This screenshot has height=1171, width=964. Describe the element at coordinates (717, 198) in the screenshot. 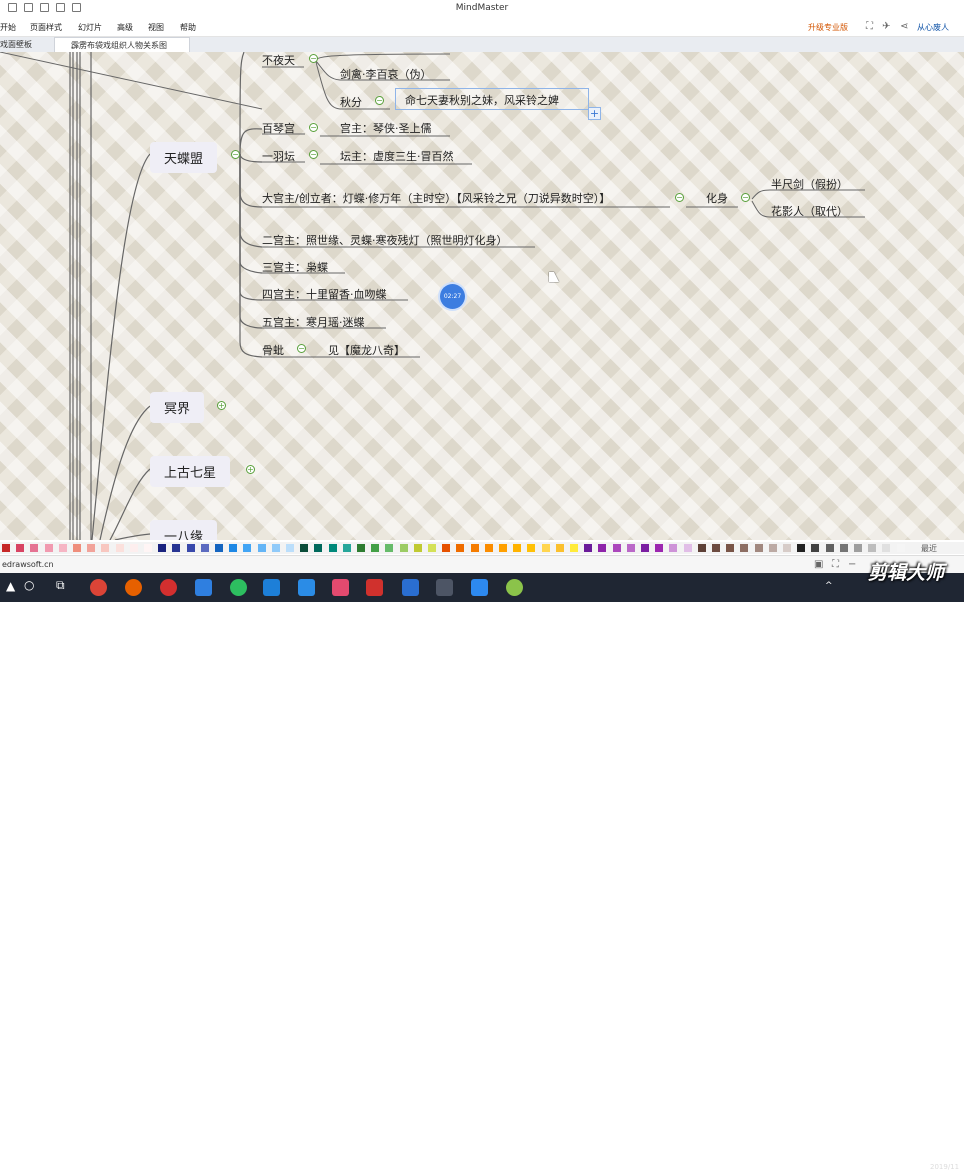

I see `node-huashen: 化身` at that location.